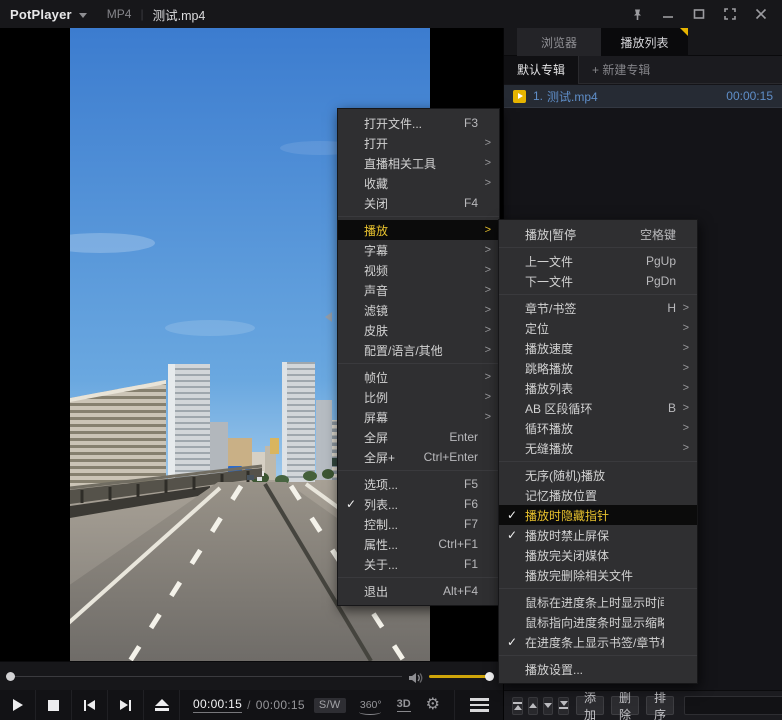  I want to click on playlist-row: 1. 测试.mp4 00:00:15, so click(643, 96).